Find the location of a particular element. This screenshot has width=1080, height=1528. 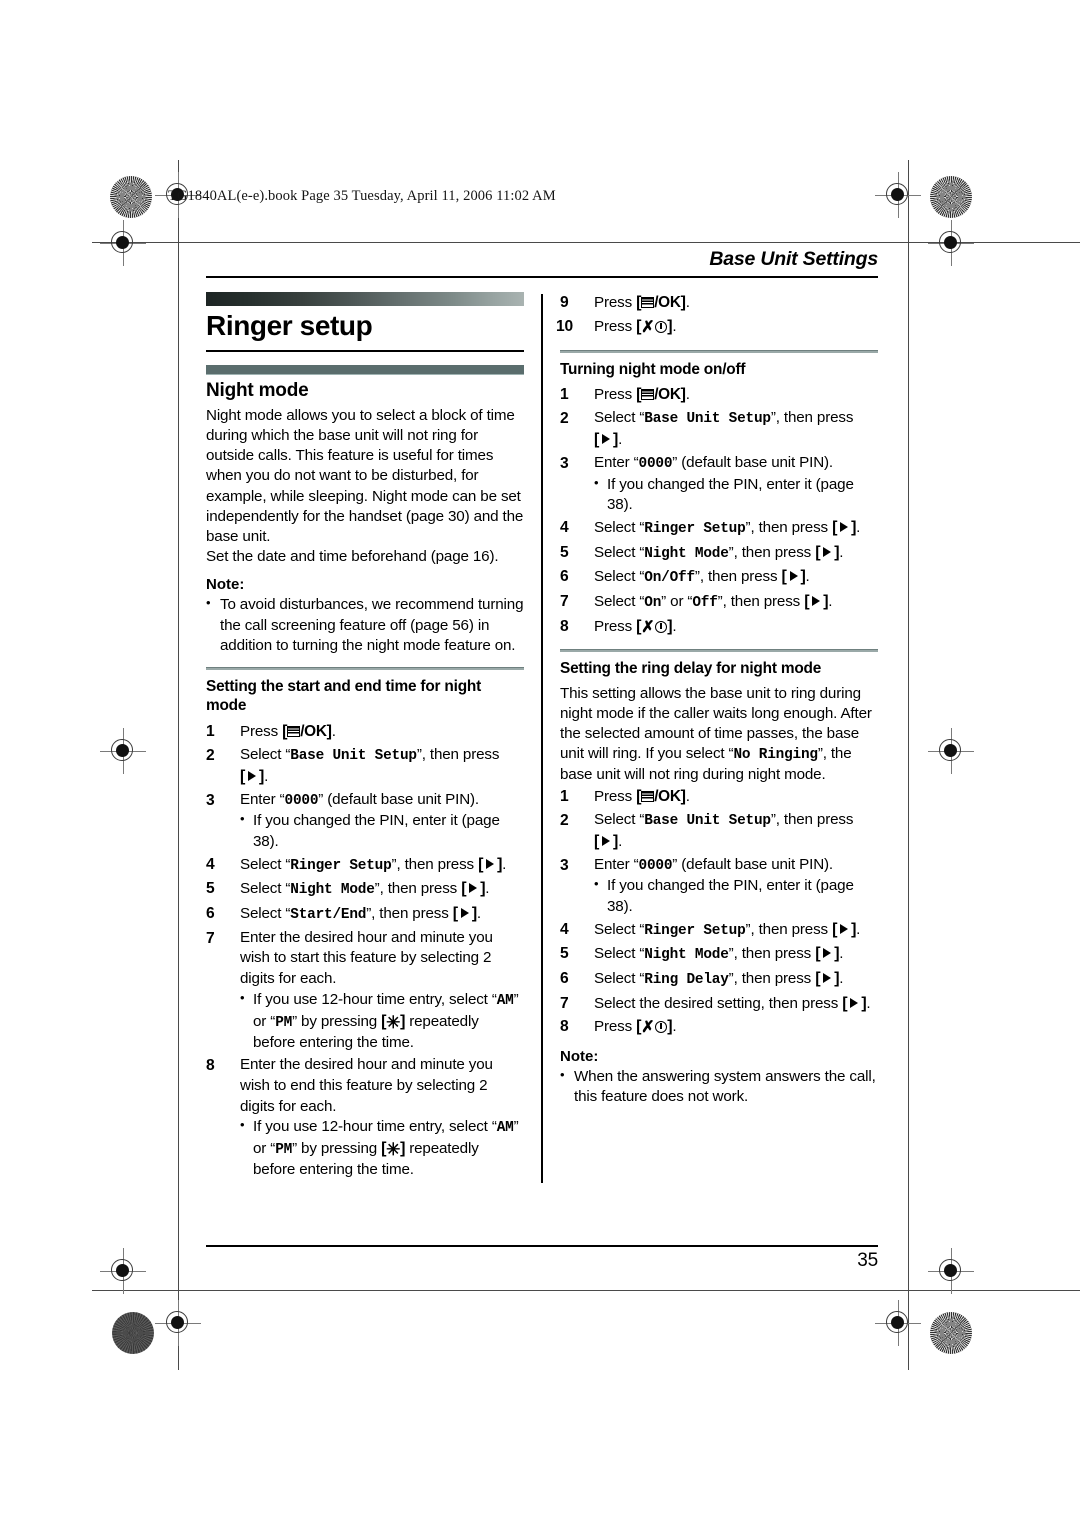

step-number: 5 is located at coordinates (210, 889).